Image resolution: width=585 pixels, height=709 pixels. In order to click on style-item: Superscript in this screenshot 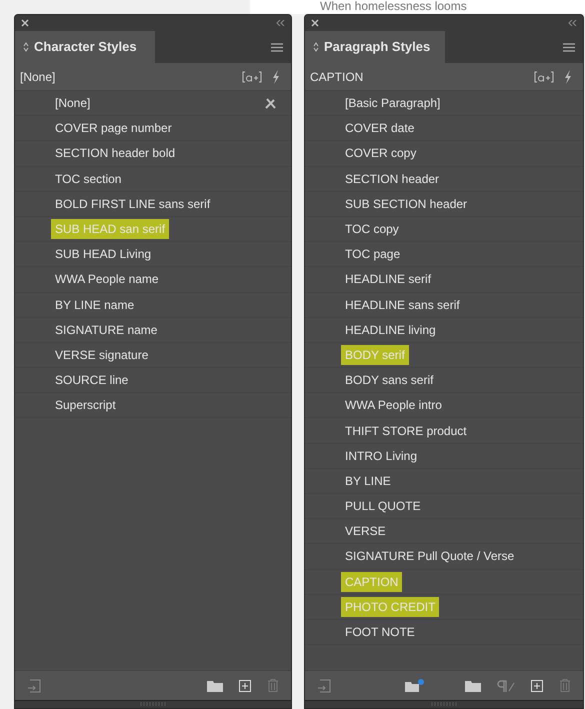, I will do `click(85, 405)`.